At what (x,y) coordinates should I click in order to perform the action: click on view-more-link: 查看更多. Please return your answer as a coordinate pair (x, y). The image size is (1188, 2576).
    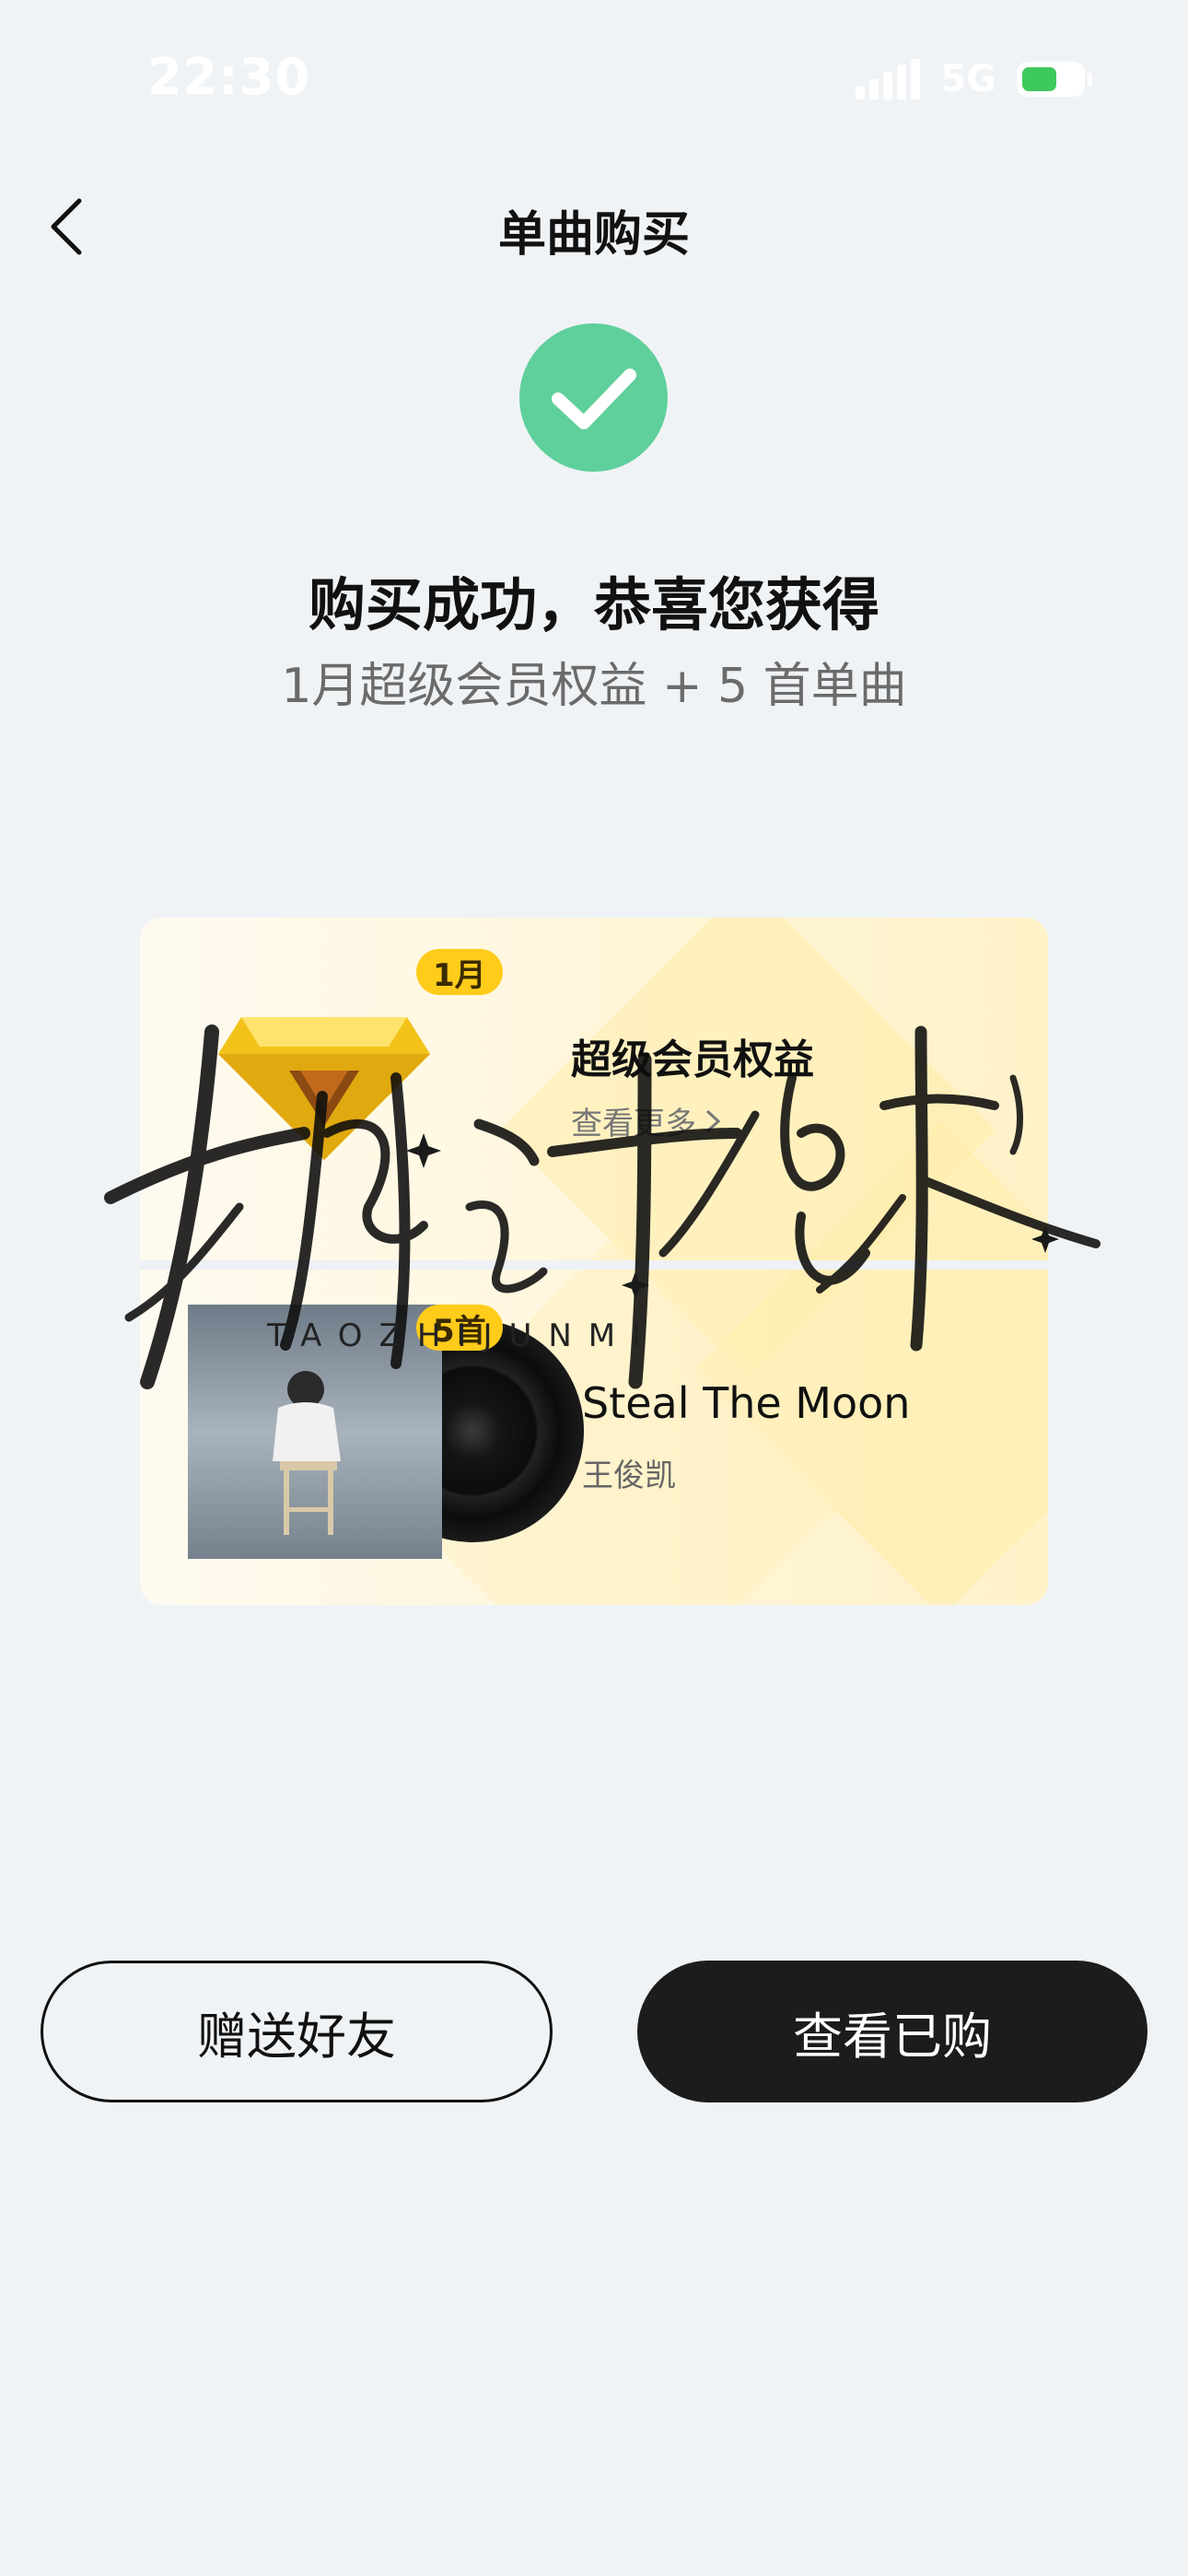
    Looking at the image, I should click on (647, 1120).